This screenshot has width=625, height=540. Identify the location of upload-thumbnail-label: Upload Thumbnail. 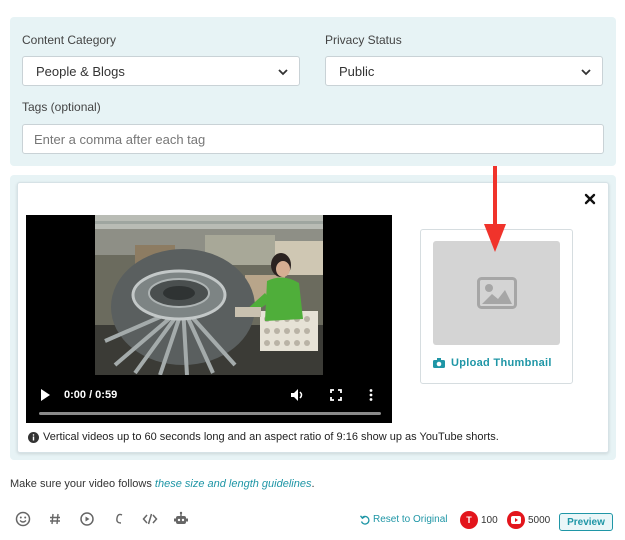
(501, 363).